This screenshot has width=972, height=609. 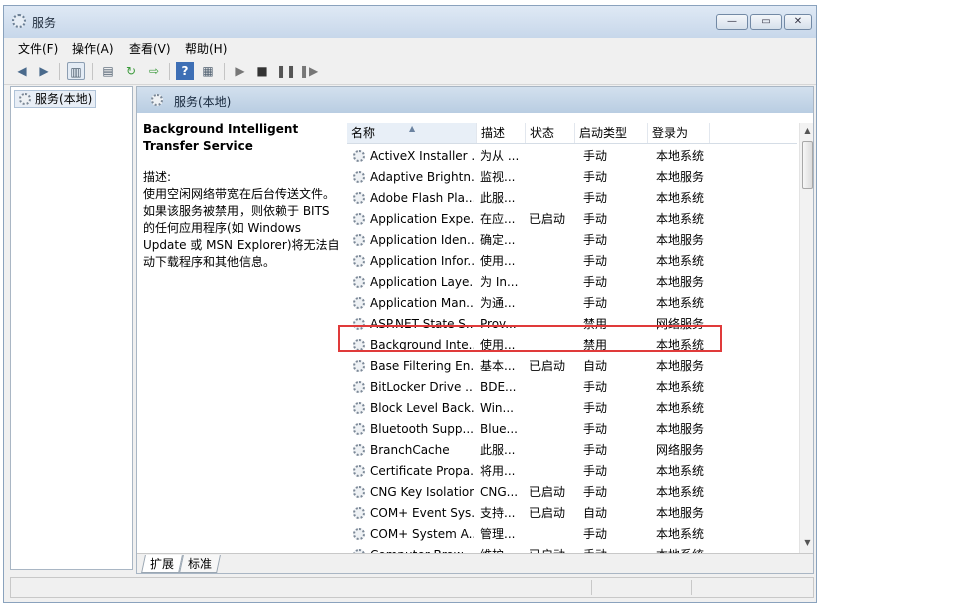 I want to click on table-row: Block Level Back... Win... 手动 本地系统, so click(x=572, y=408).